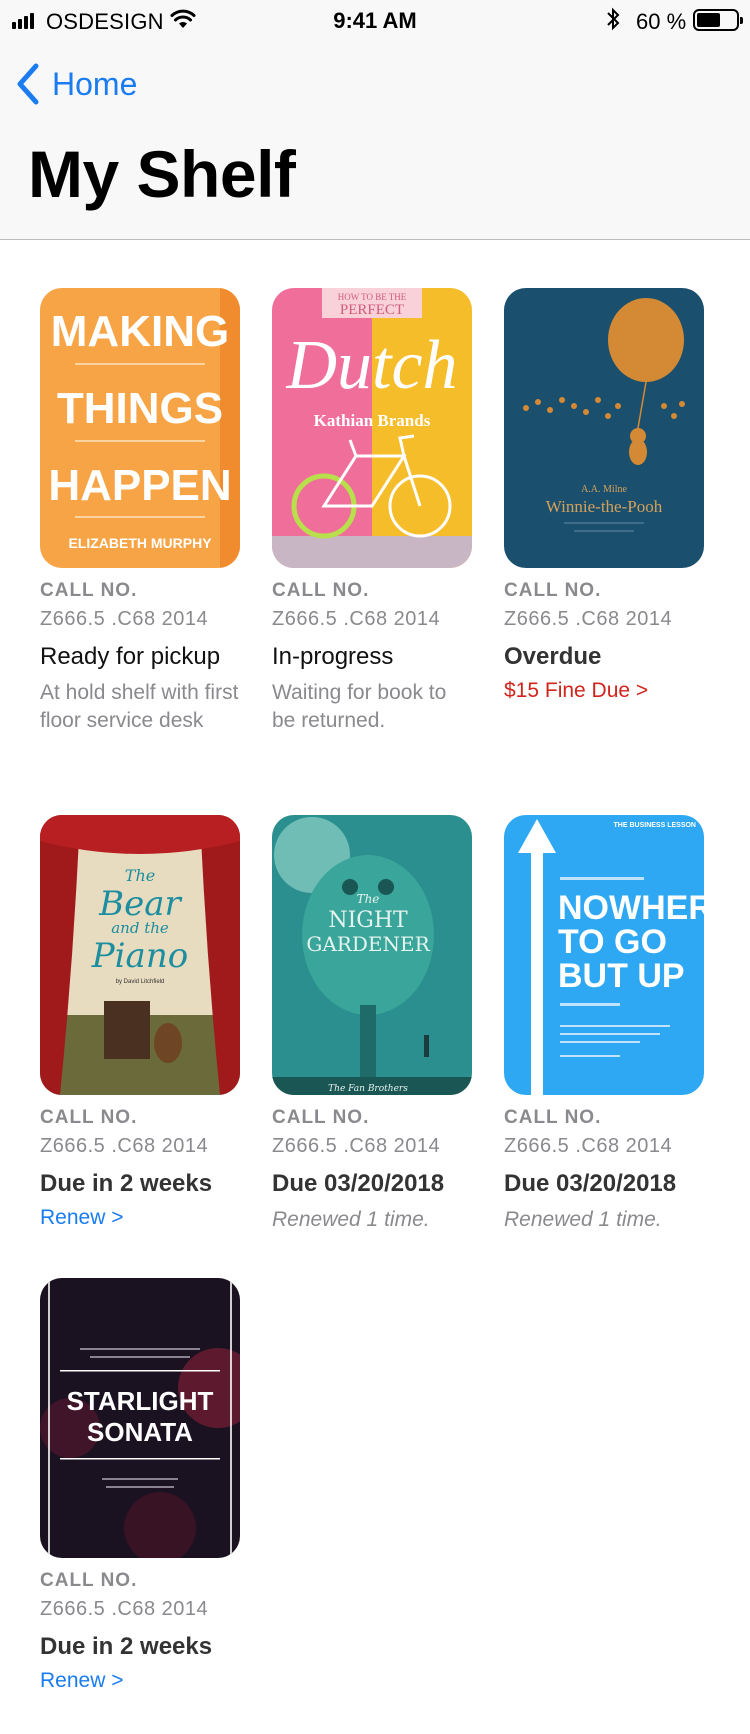 The image size is (750, 1734). Describe the element at coordinates (372, 297) in the screenshot. I see `cover-subtitle: HOW TO BE THE` at that location.